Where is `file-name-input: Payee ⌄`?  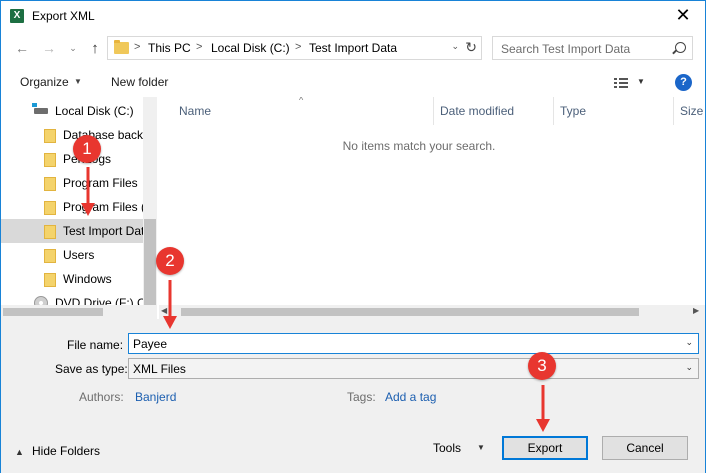
file-name-input: Payee ⌄ is located at coordinates (413, 343).